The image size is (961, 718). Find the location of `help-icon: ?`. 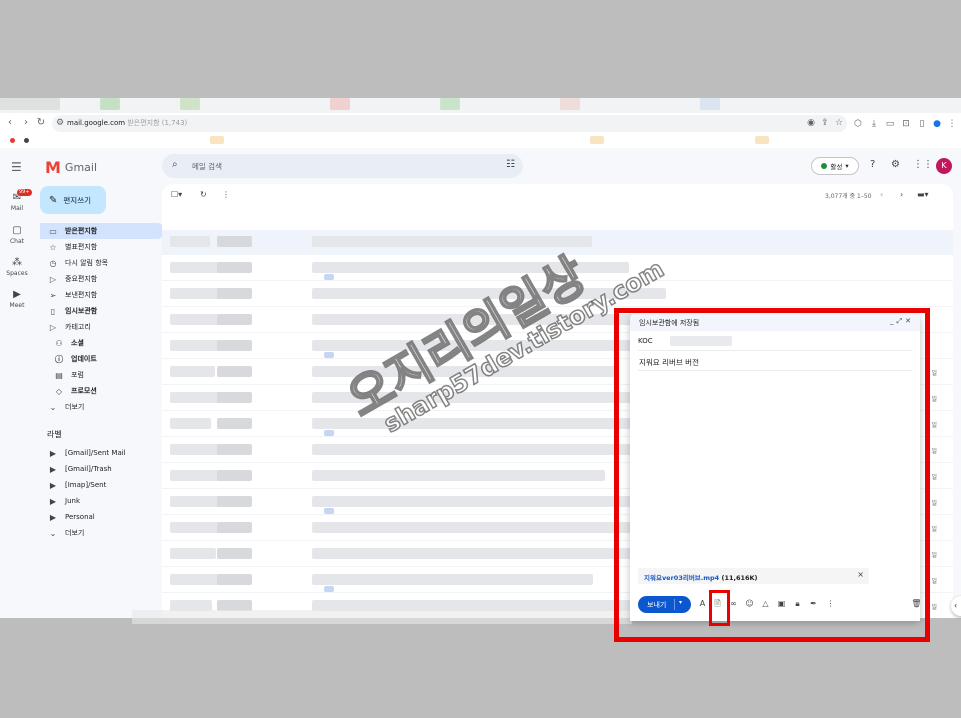

help-icon: ? is located at coordinates (872, 164).